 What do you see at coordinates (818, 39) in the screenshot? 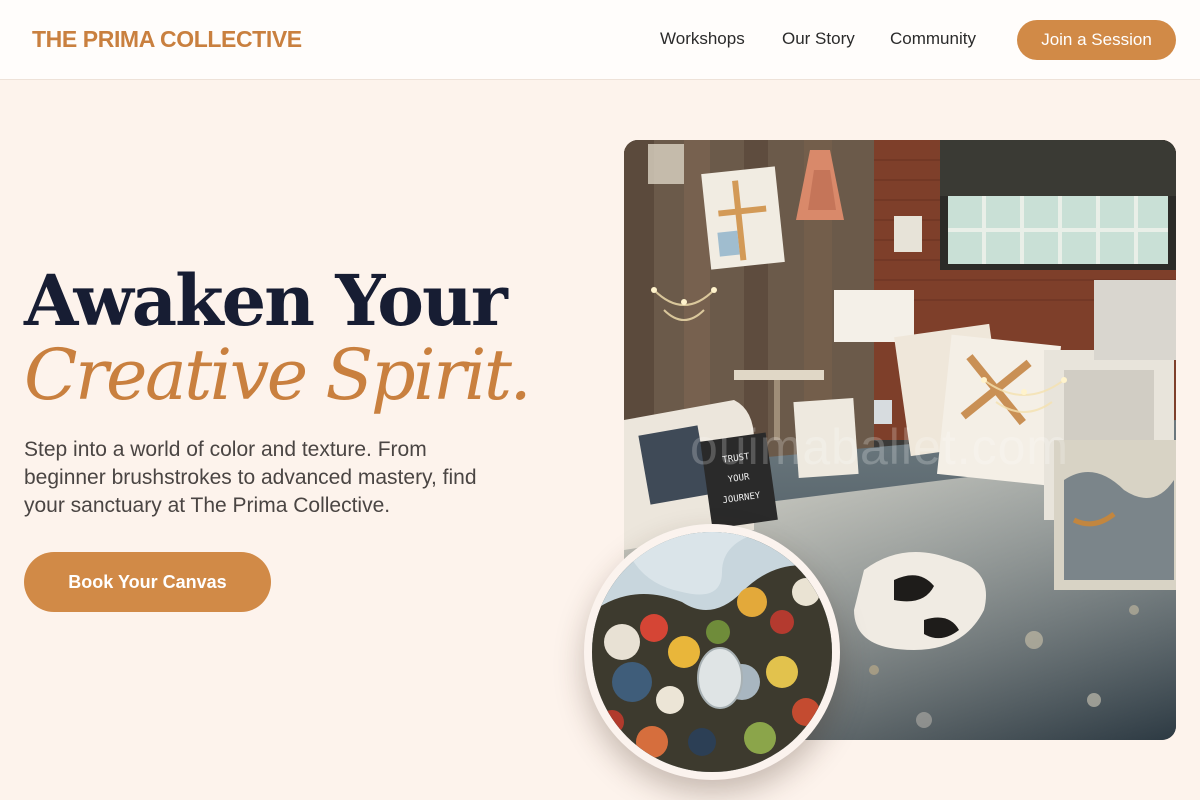
I see `nav-link-our-story: Our Story` at bounding box center [818, 39].